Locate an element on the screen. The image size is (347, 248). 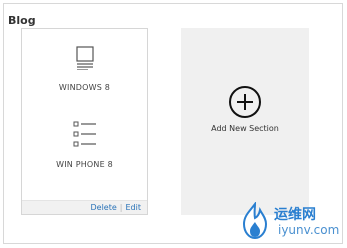
plus-circle-icon is located at coordinates (245, 102).